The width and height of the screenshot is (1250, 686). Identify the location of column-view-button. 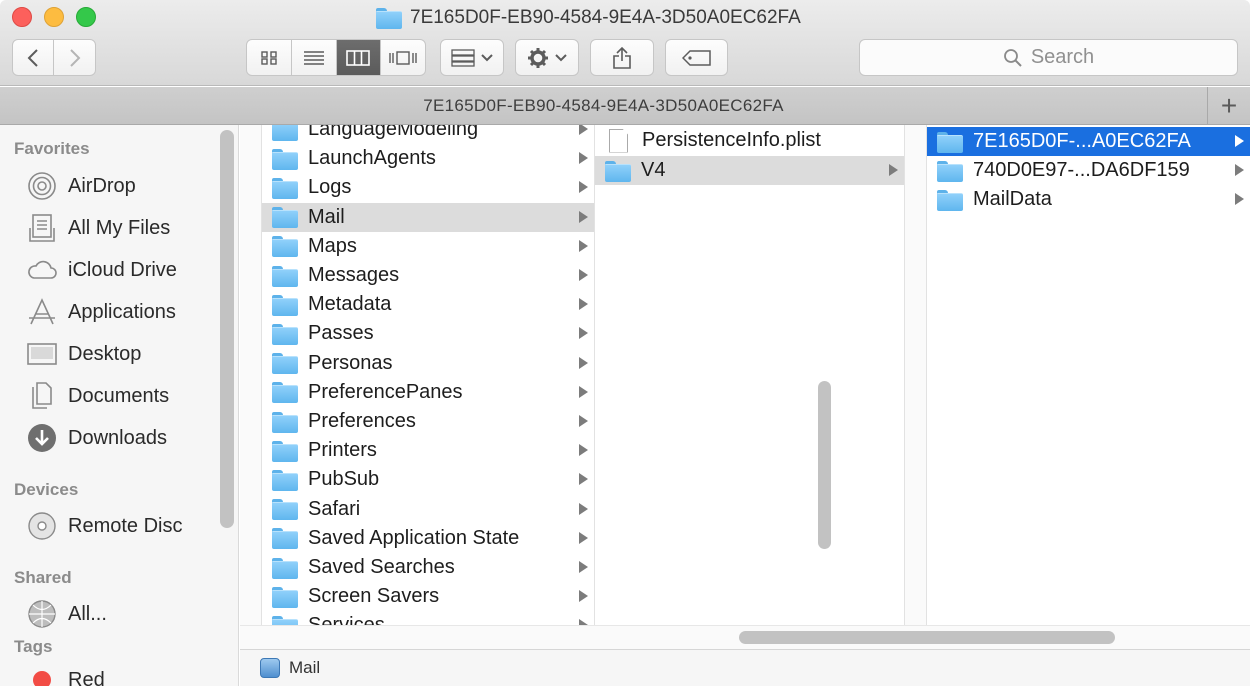
(359, 57).